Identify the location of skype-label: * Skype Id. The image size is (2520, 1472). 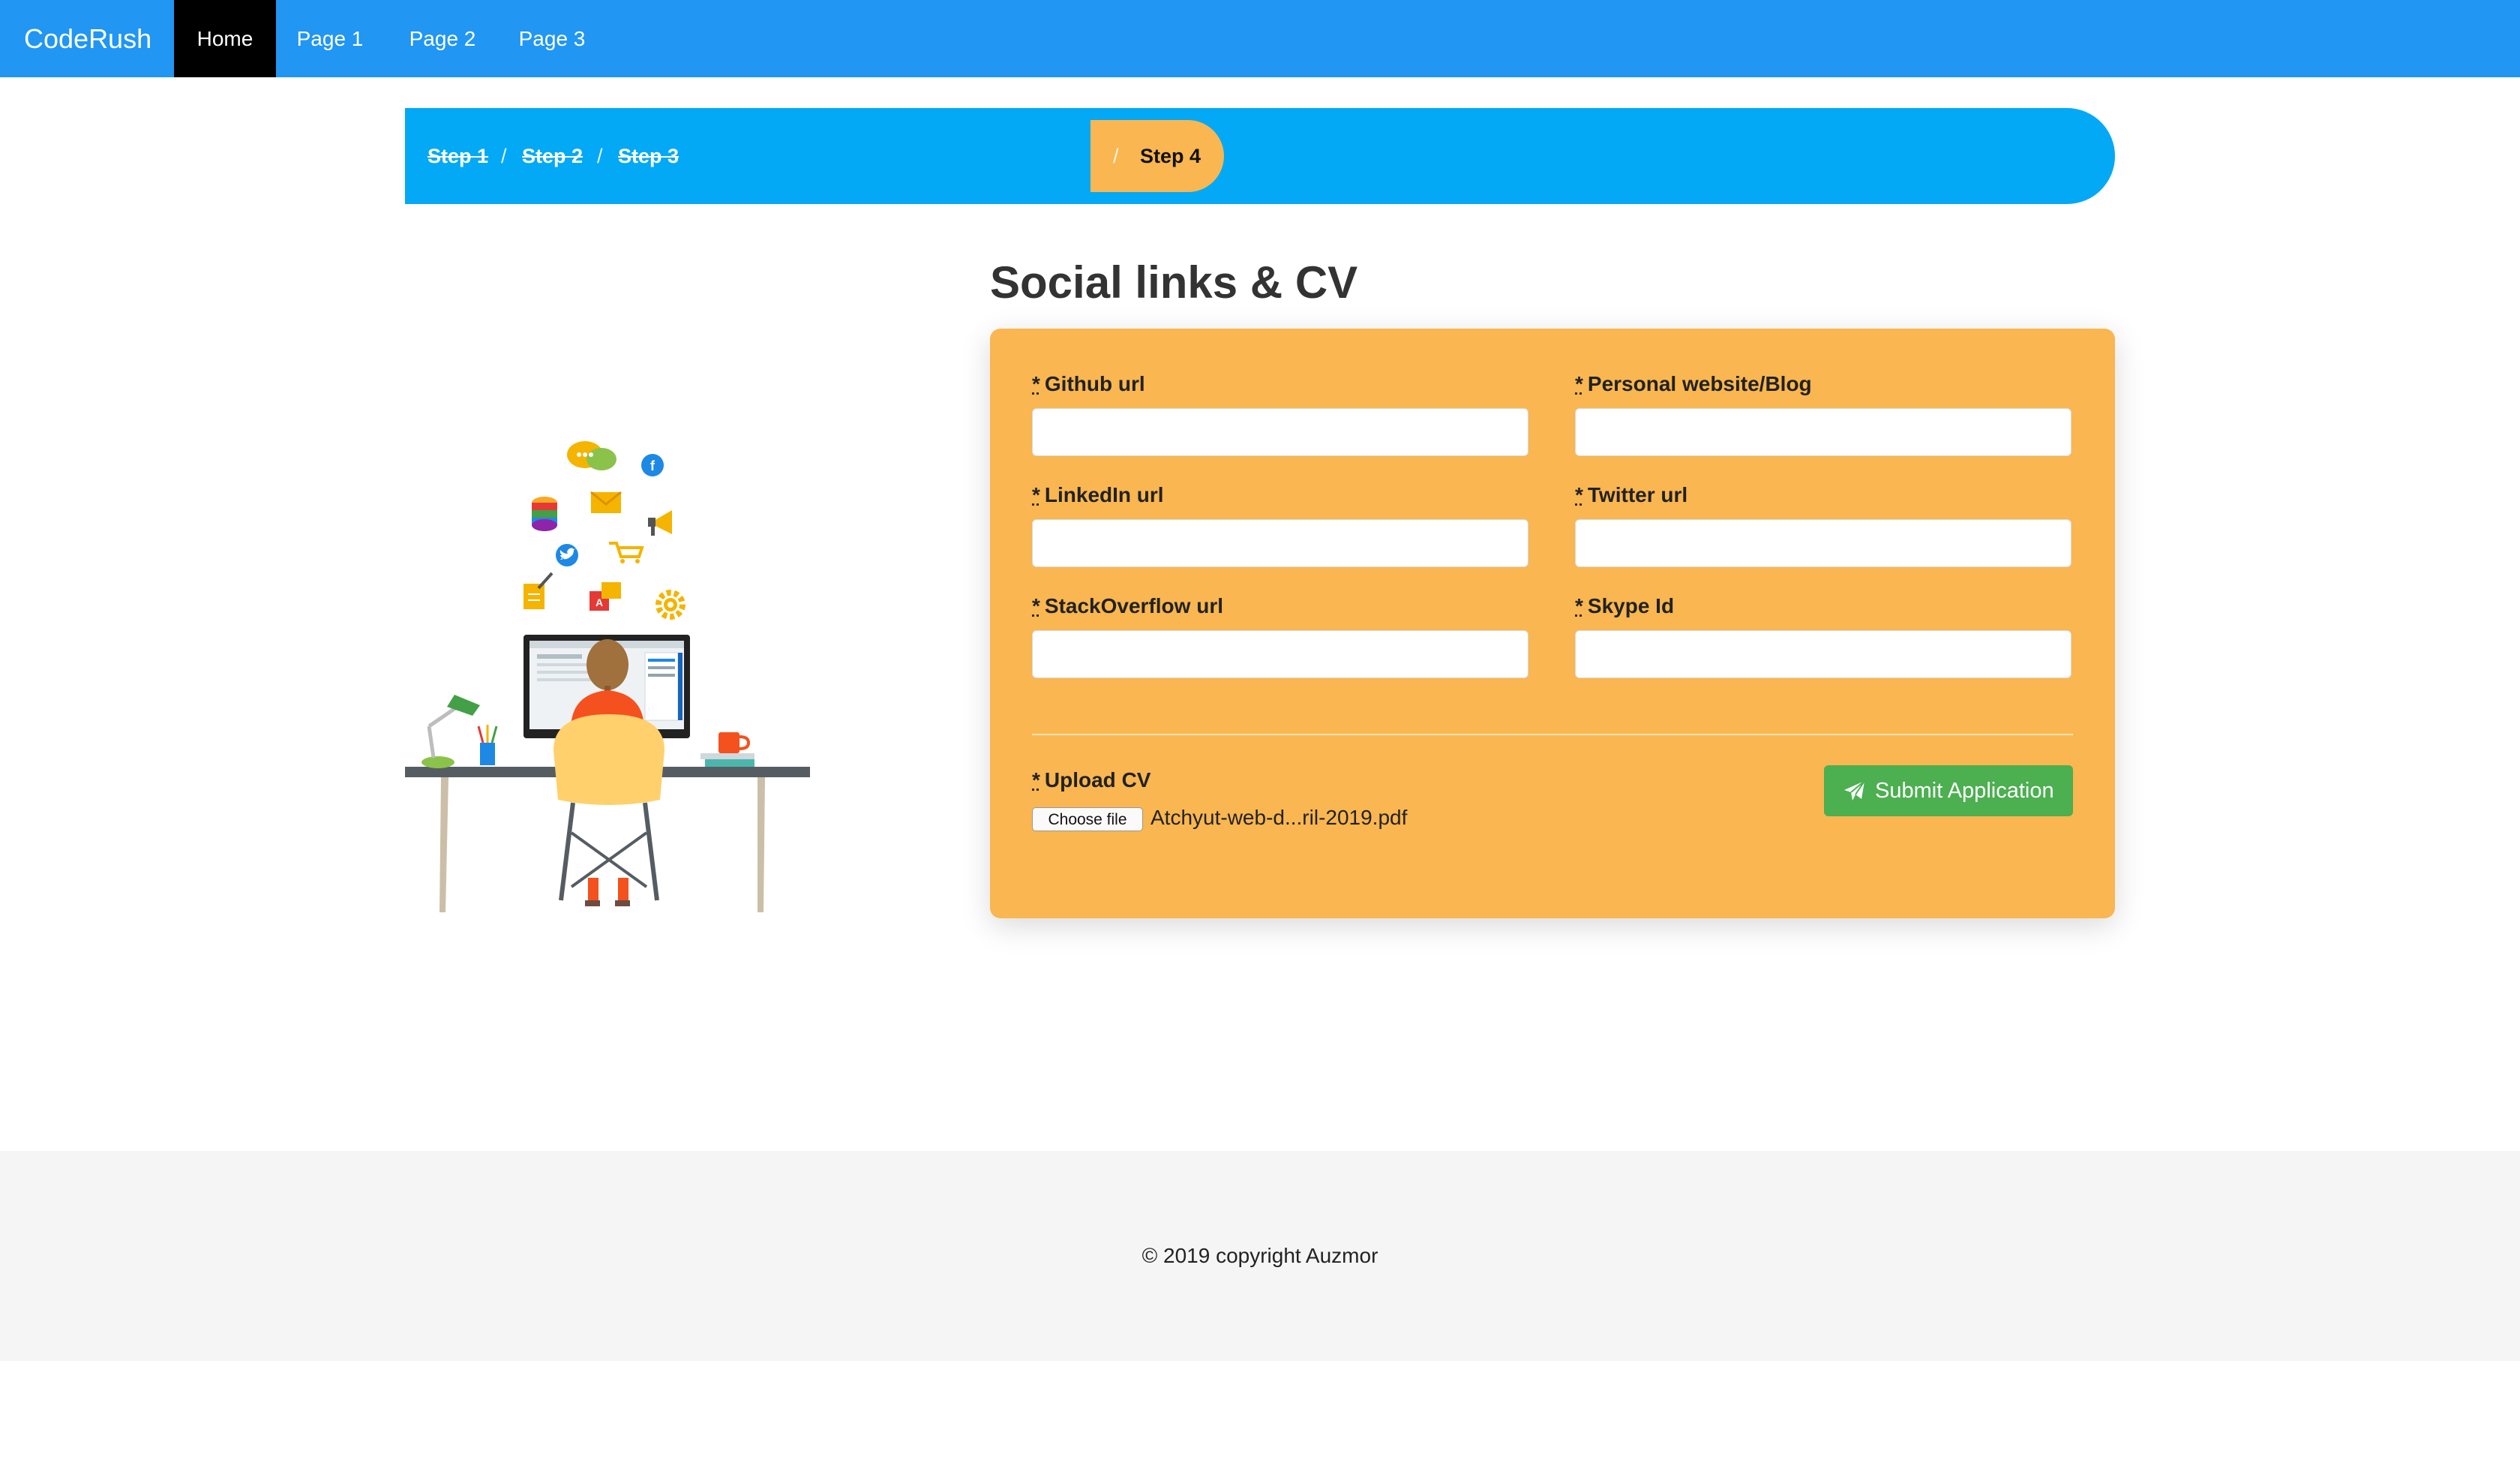
(1624, 606).